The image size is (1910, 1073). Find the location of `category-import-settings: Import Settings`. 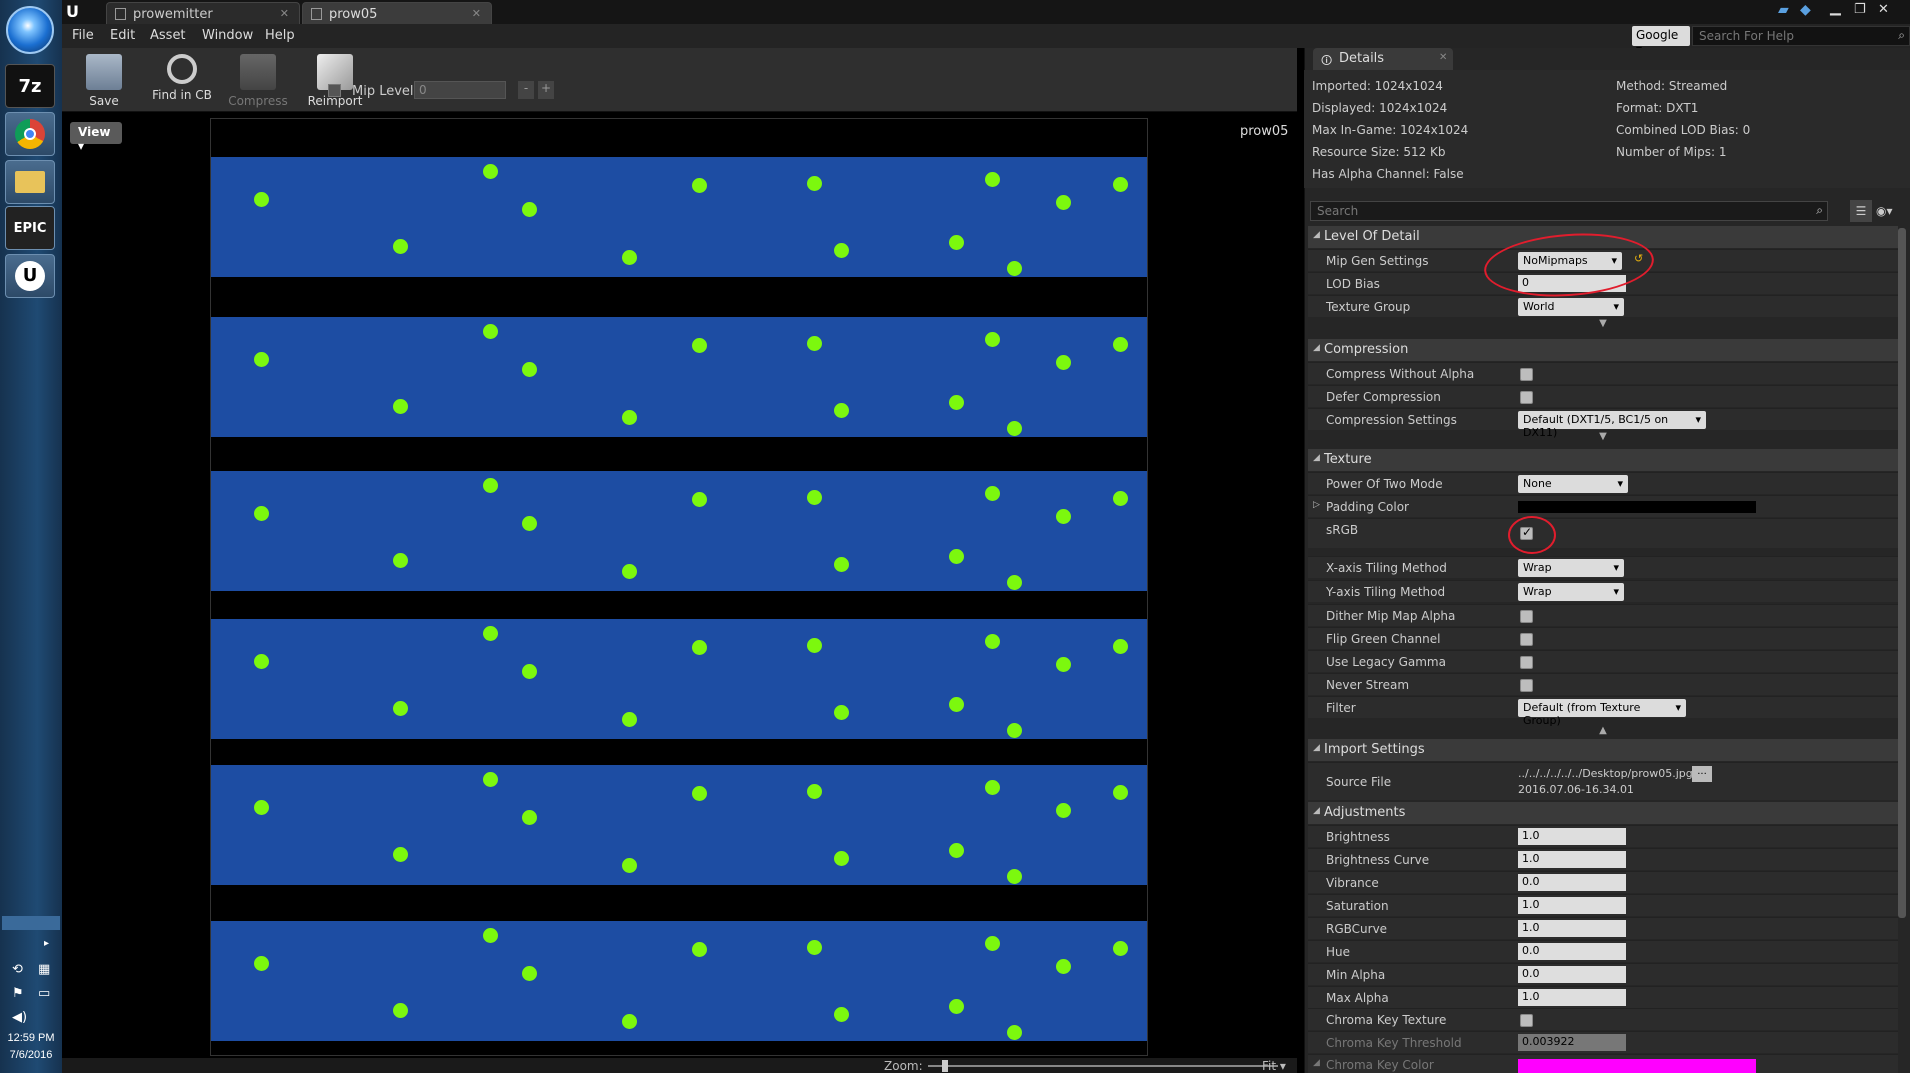

category-import-settings: Import Settings is located at coordinates (1603, 750).